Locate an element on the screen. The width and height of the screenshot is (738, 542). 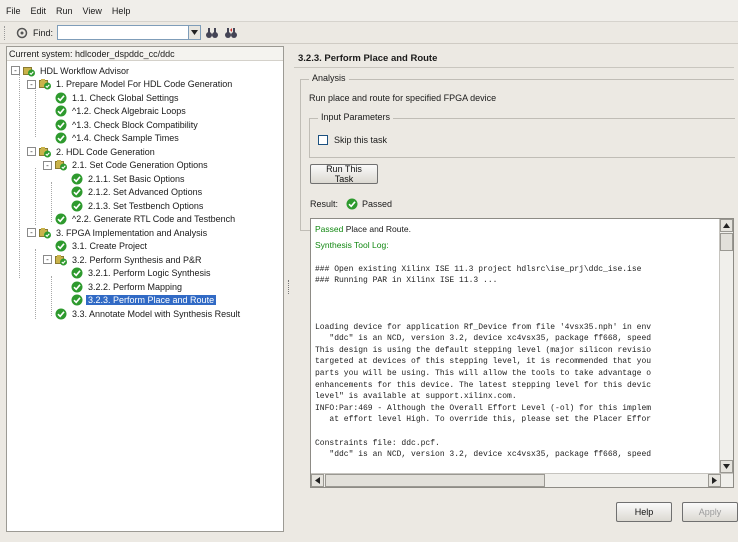
tree-node-label: 1.1. Check Global Settings is located at coordinates (125, 97).